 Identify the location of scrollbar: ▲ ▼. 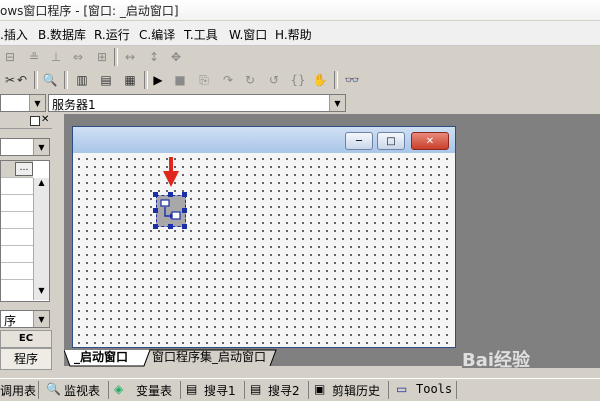
(41, 239).